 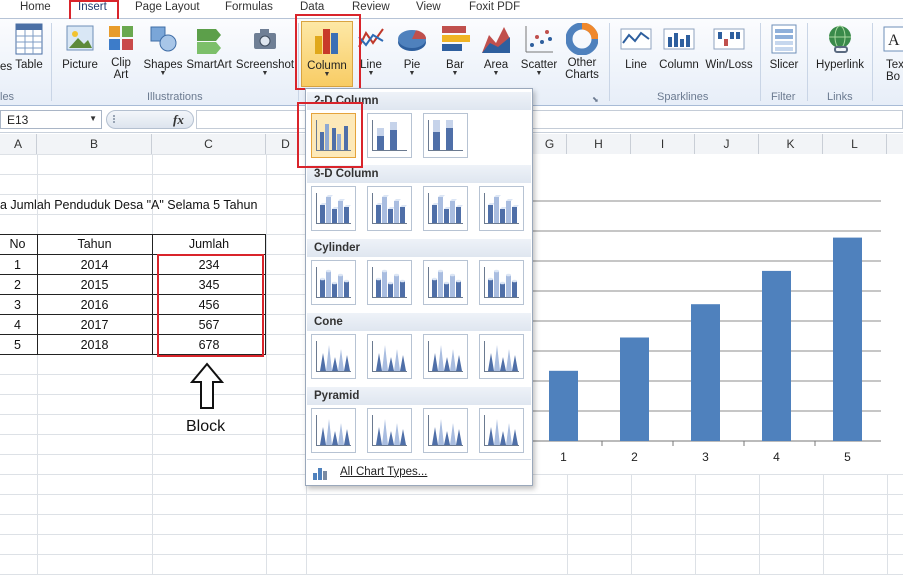 I want to click on formula-input, so click(x=549, y=119).